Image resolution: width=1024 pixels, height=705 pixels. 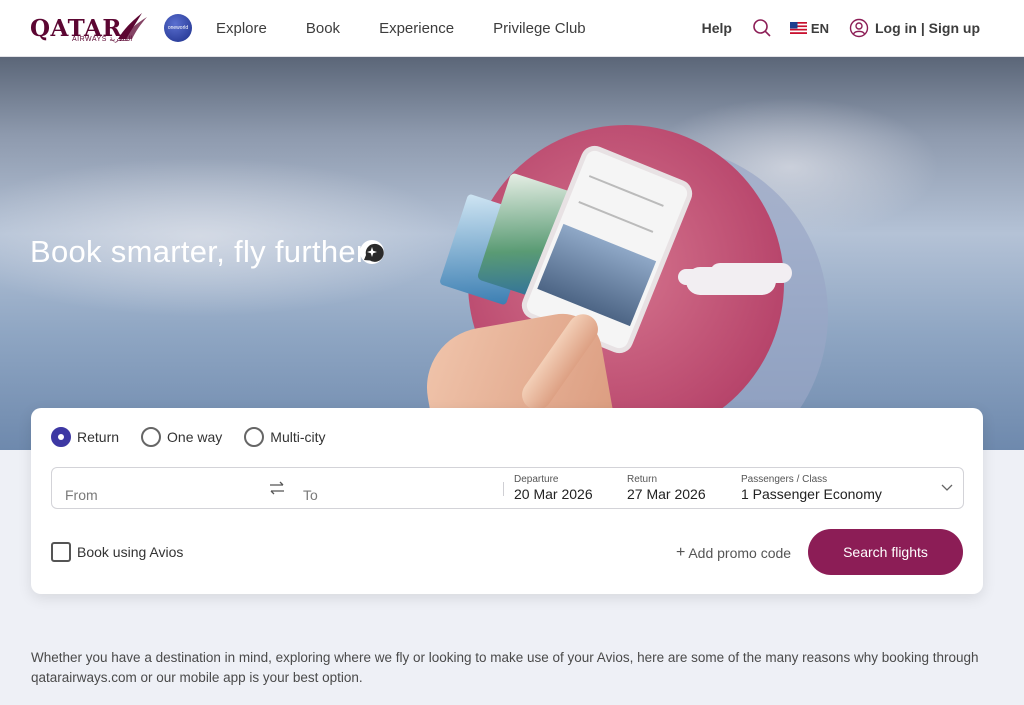 What do you see at coordinates (98, 437) in the screenshot?
I see `trip-type-return-label: Return` at bounding box center [98, 437].